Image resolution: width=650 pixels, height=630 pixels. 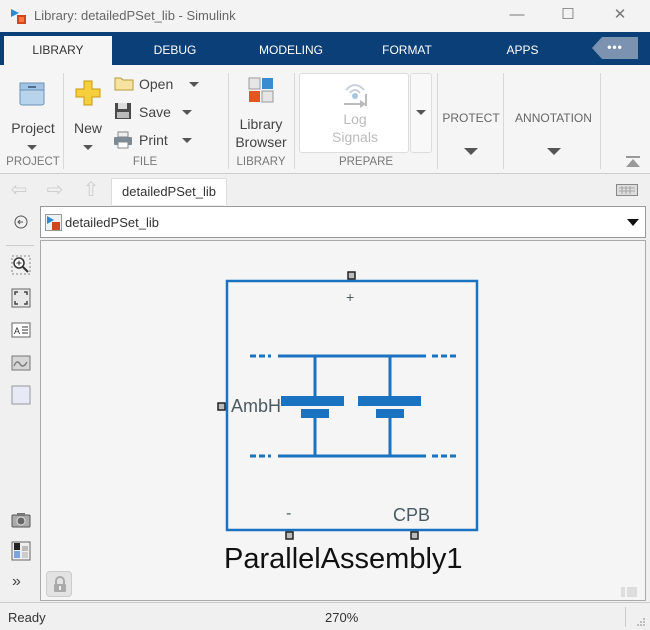 I want to click on keyboard-icon, so click(x=627, y=190).